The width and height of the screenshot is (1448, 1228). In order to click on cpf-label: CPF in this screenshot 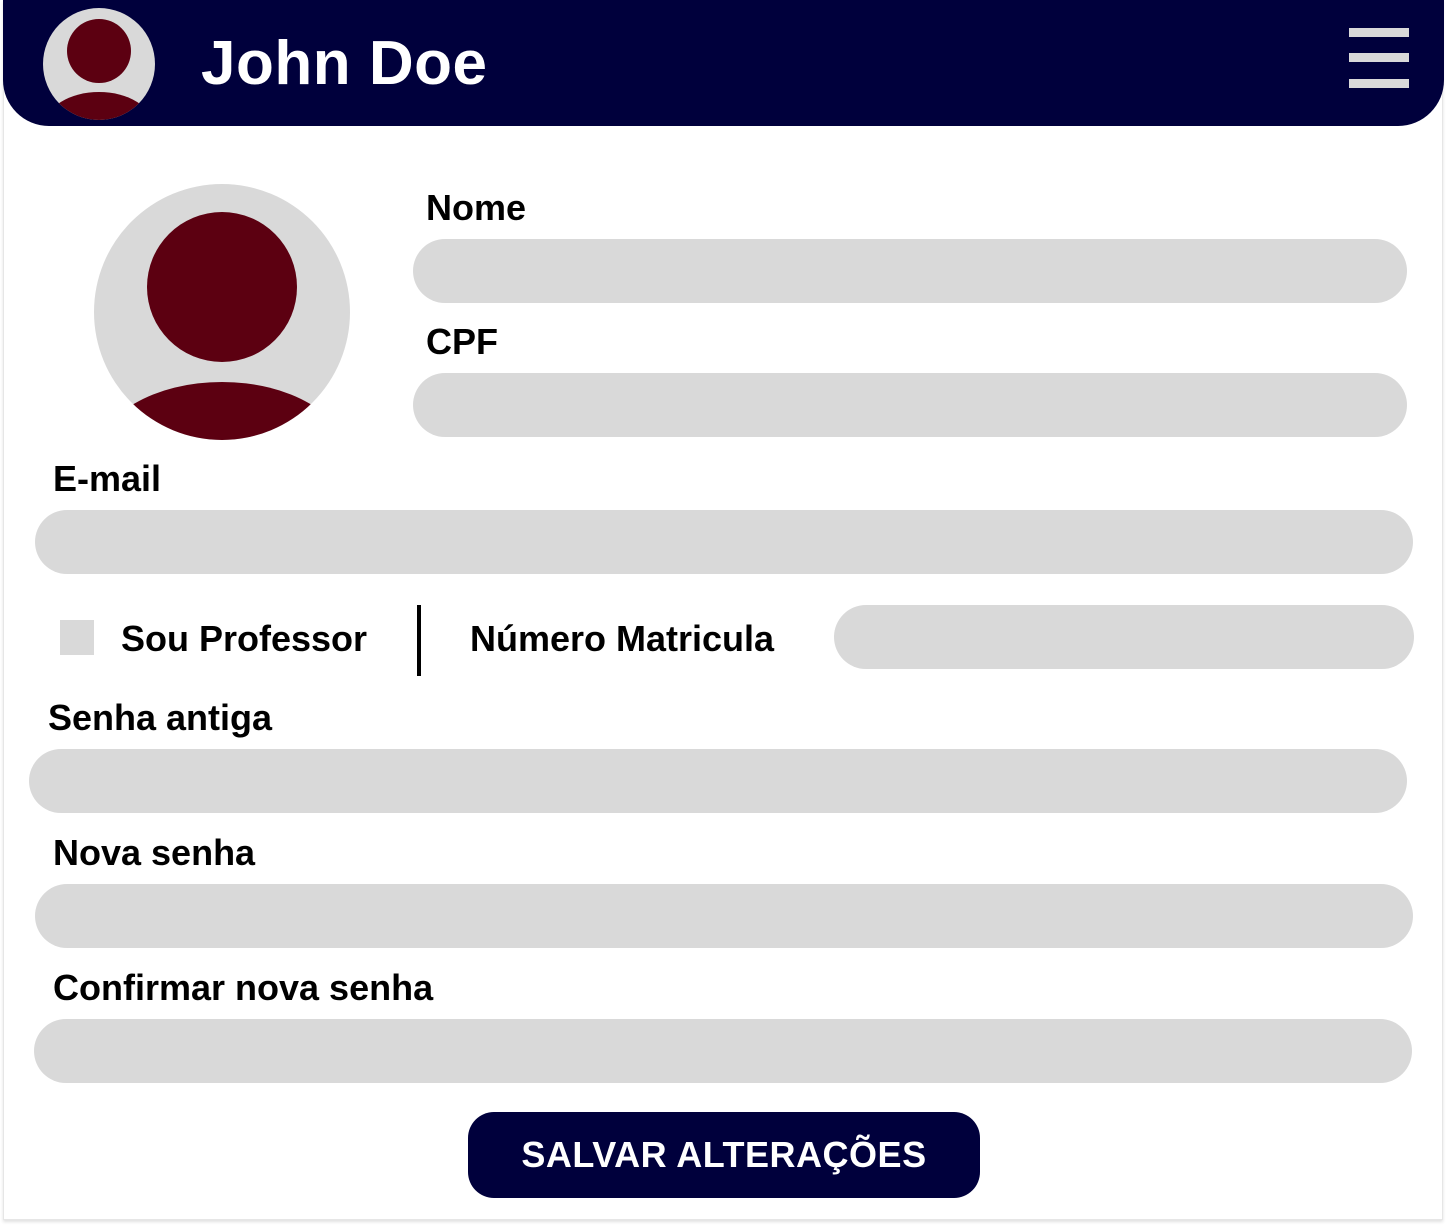, I will do `click(462, 341)`.